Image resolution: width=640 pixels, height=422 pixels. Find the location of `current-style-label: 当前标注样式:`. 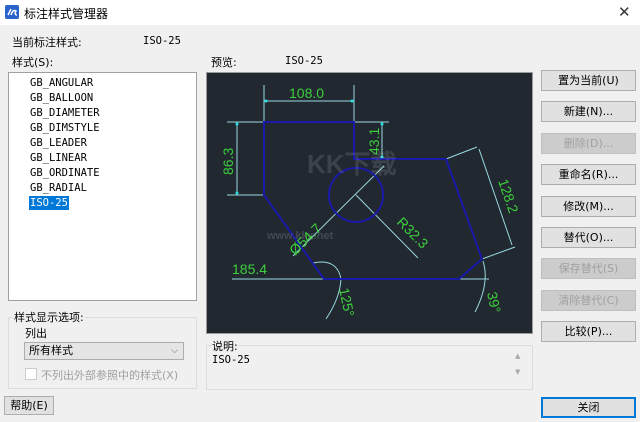

current-style-label: 当前标注样式: is located at coordinates (47, 42).